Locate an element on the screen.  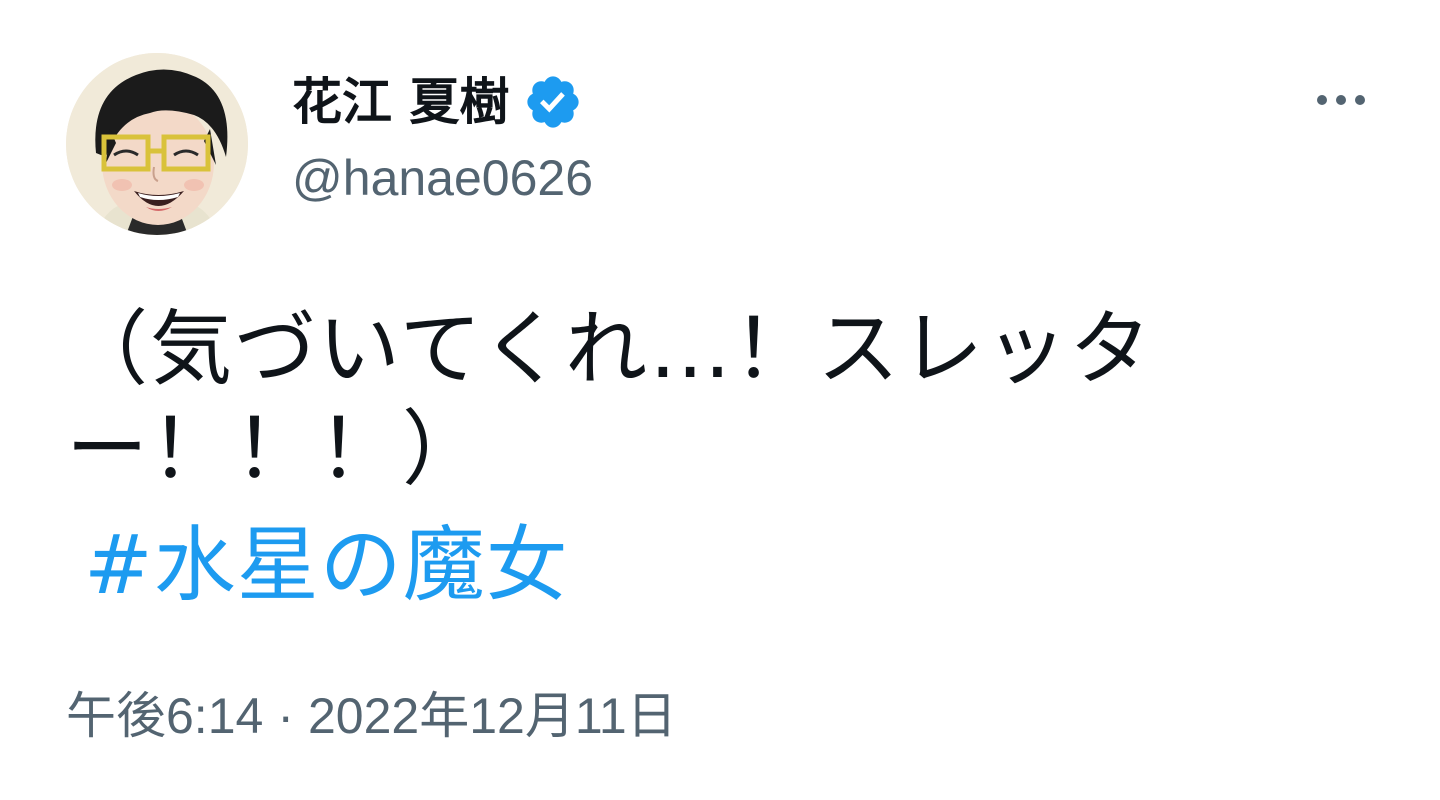
avatar-illustration-icon is located at coordinates (157, 144).